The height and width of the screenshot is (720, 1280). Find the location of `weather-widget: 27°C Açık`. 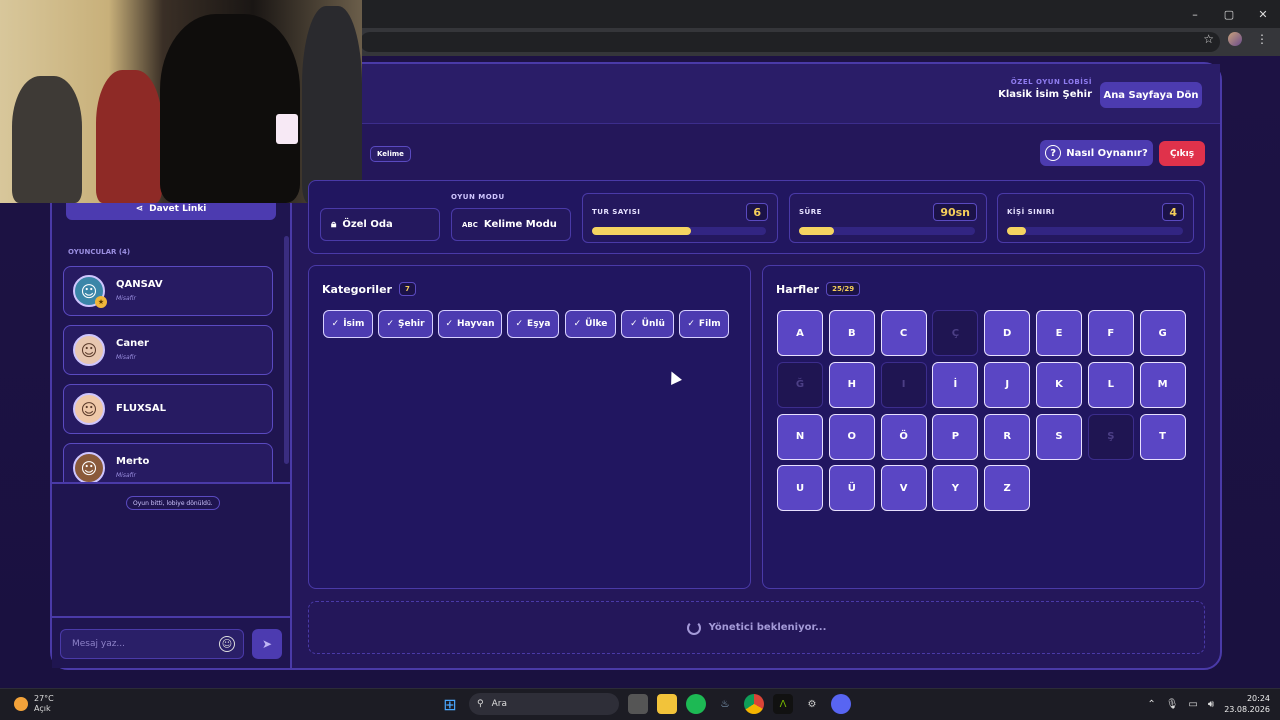

weather-widget: 27°C Açık is located at coordinates (34, 704).